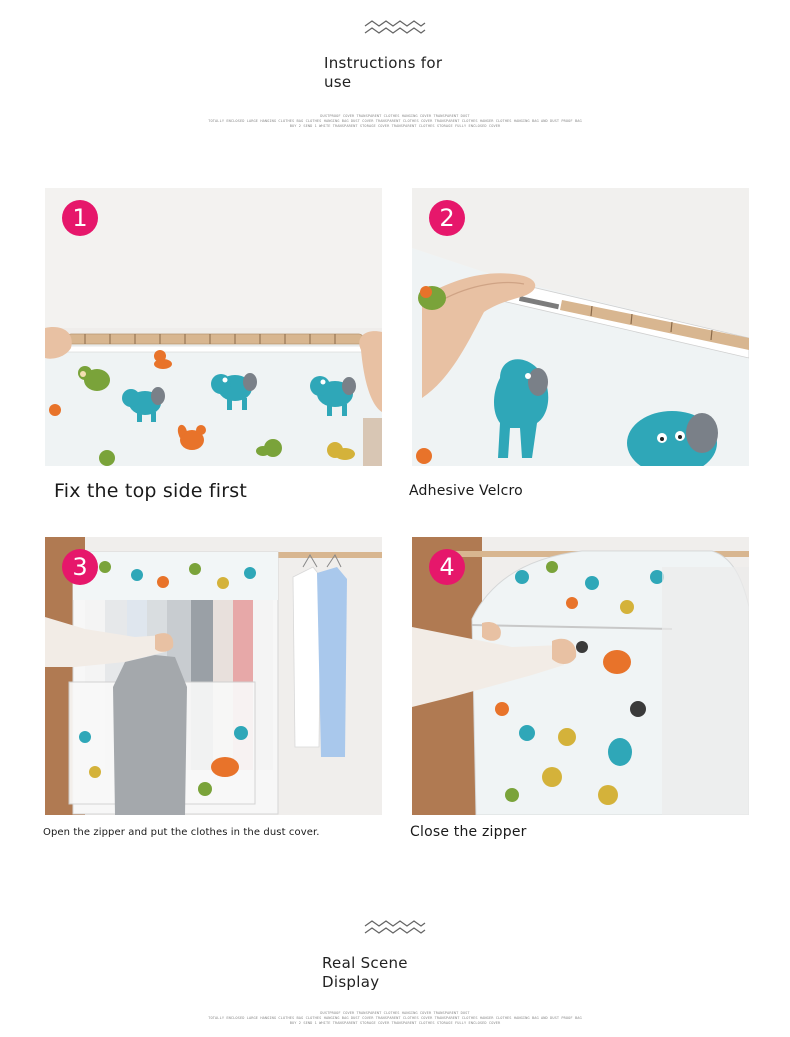 This screenshot has height=1037, width=790. I want to click on step-4-caption: Close the zipper, so click(468, 832).